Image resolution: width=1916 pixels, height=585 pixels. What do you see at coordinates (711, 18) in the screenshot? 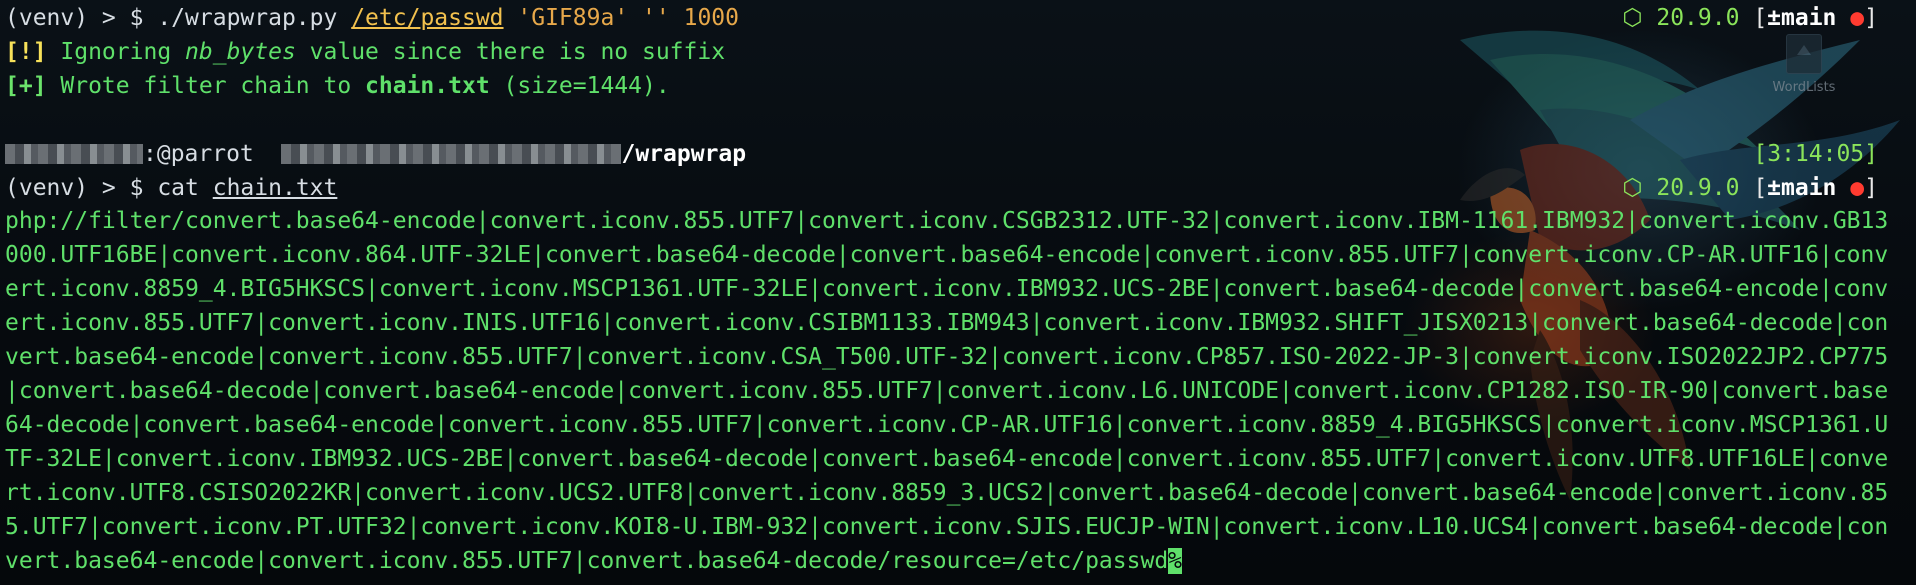
I see `argument-nb-bytes: 1000` at bounding box center [711, 18].